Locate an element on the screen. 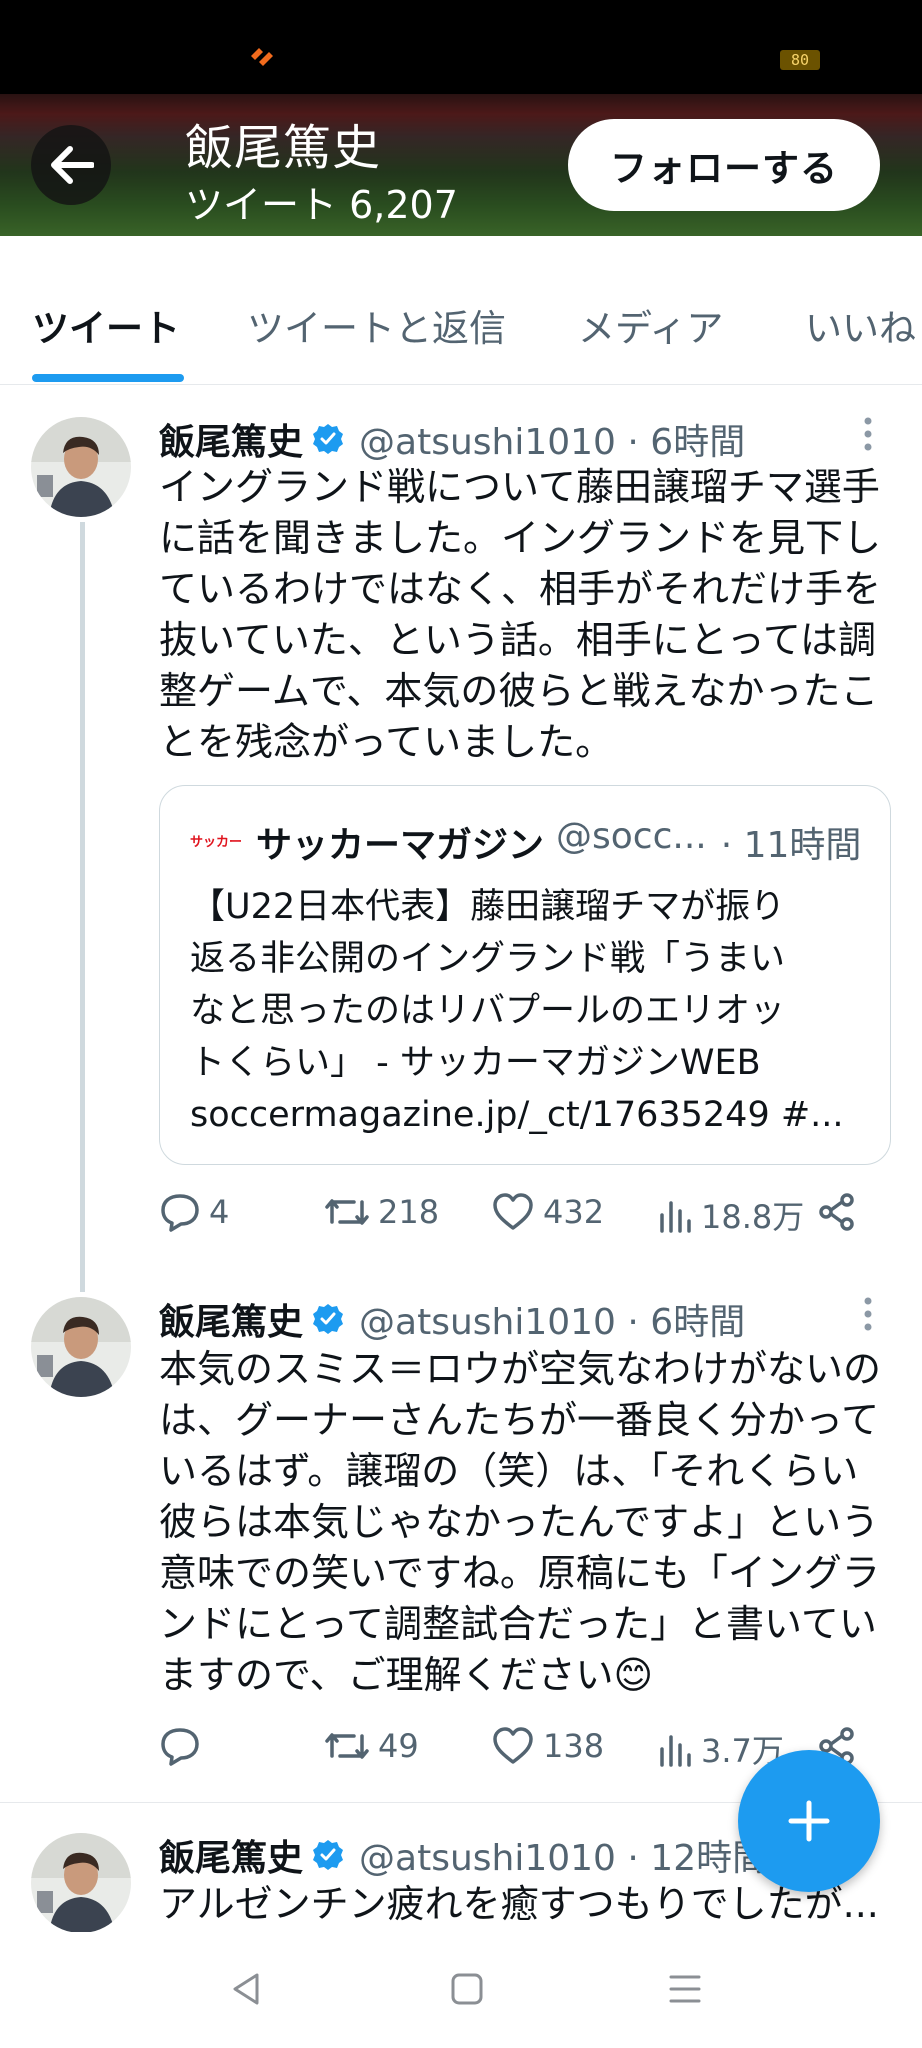 This screenshot has width=922, height=2048. nav-back-button is located at coordinates (247, 1989).